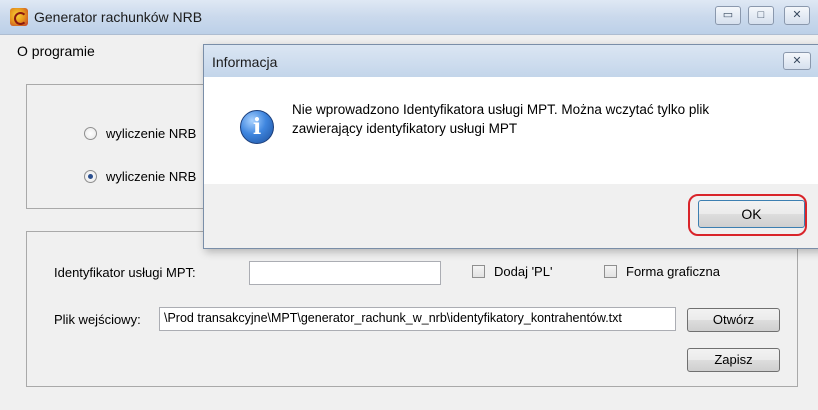  What do you see at coordinates (478, 271) in the screenshot?
I see `add-pl-checkbox` at bounding box center [478, 271].